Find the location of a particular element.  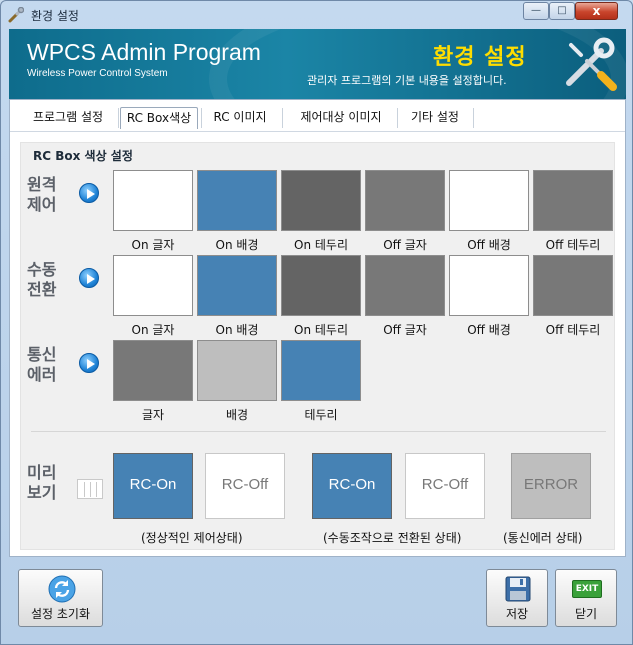

preview-caption: (통신에러 상태) is located at coordinates (543, 538).